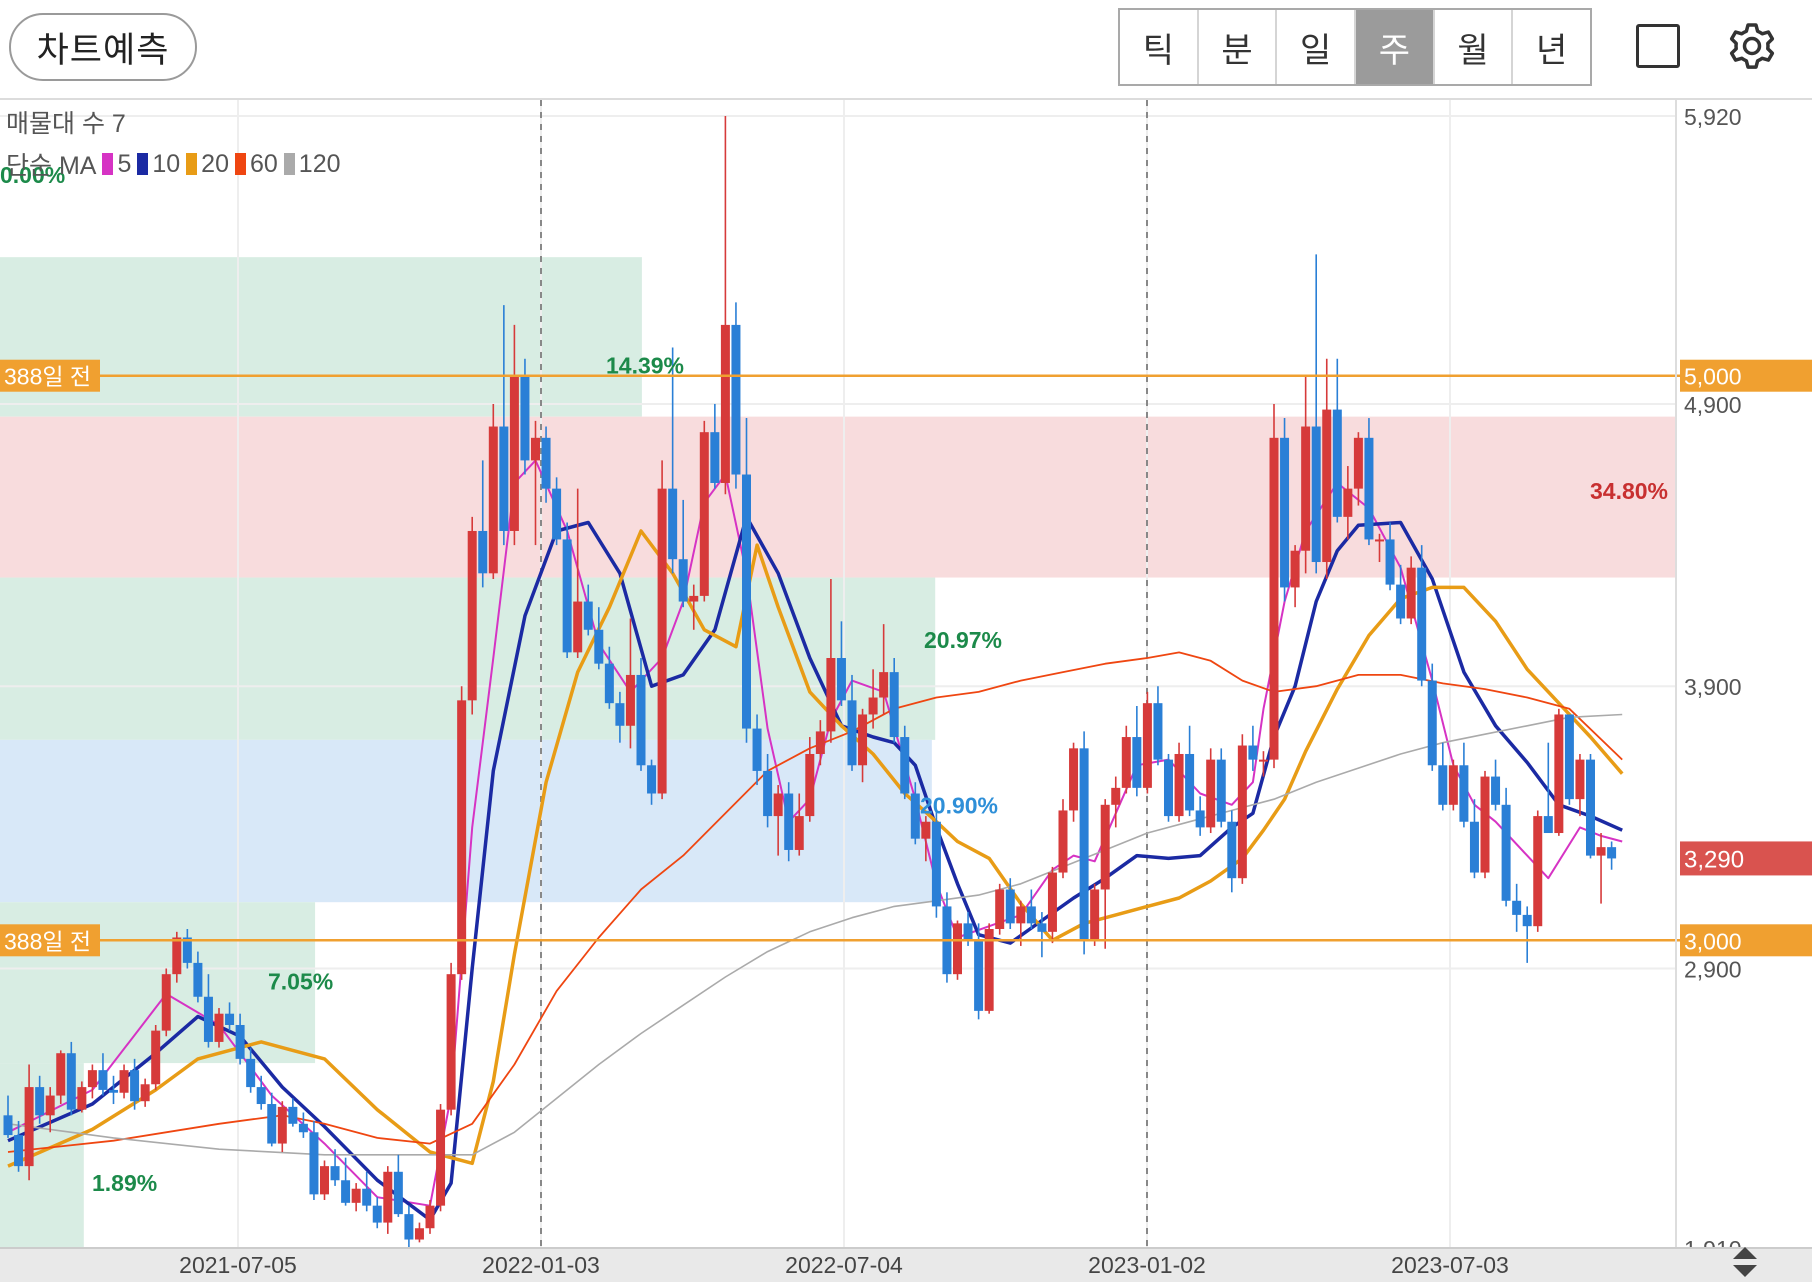 The width and height of the screenshot is (1812, 1282). What do you see at coordinates (1317, 47) in the screenshot?
I see `period-tab-2: 일` at bounding box center [1317, 47].